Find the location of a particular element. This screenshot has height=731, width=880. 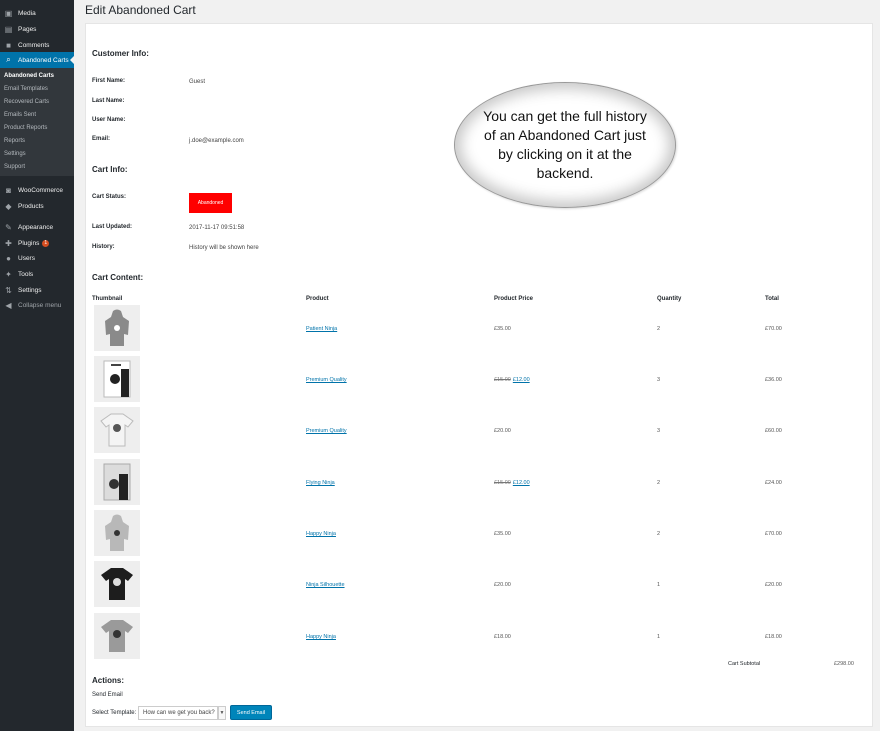

first-name-value: Guest is located at coordinates (197, 82).